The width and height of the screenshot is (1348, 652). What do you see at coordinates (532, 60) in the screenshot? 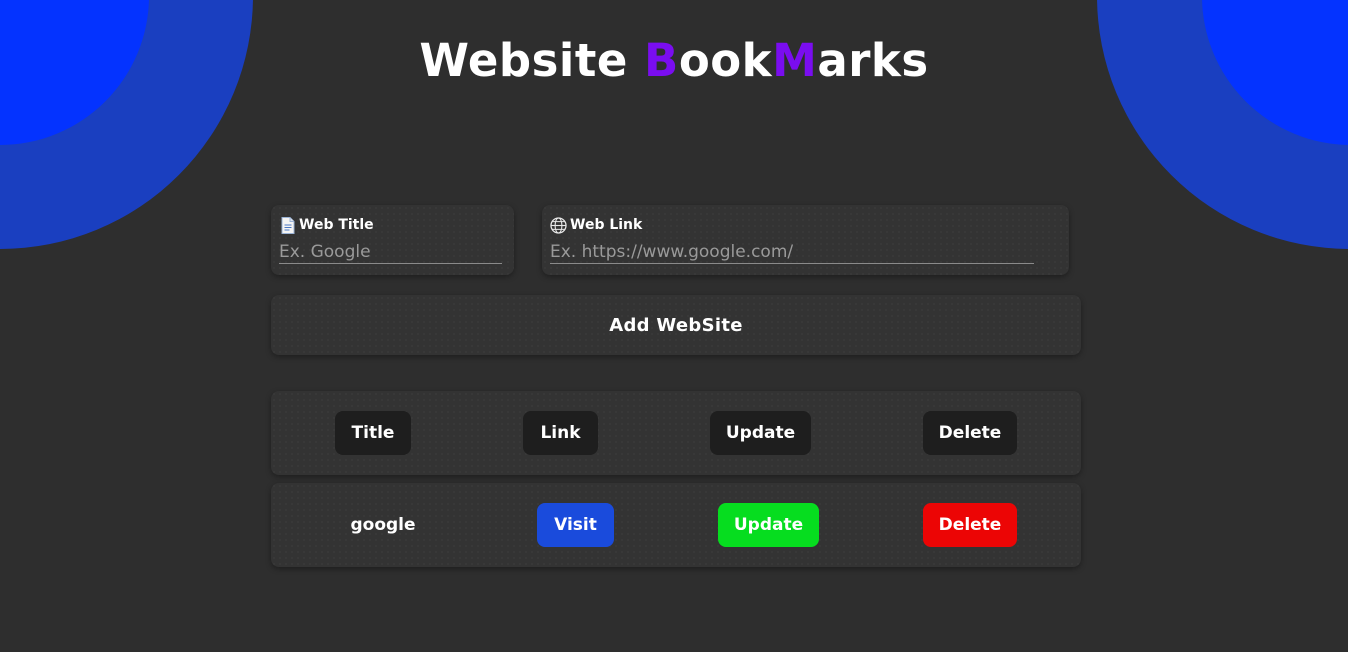
I see `title-text-website: Website` at bounding box center [532, 60].